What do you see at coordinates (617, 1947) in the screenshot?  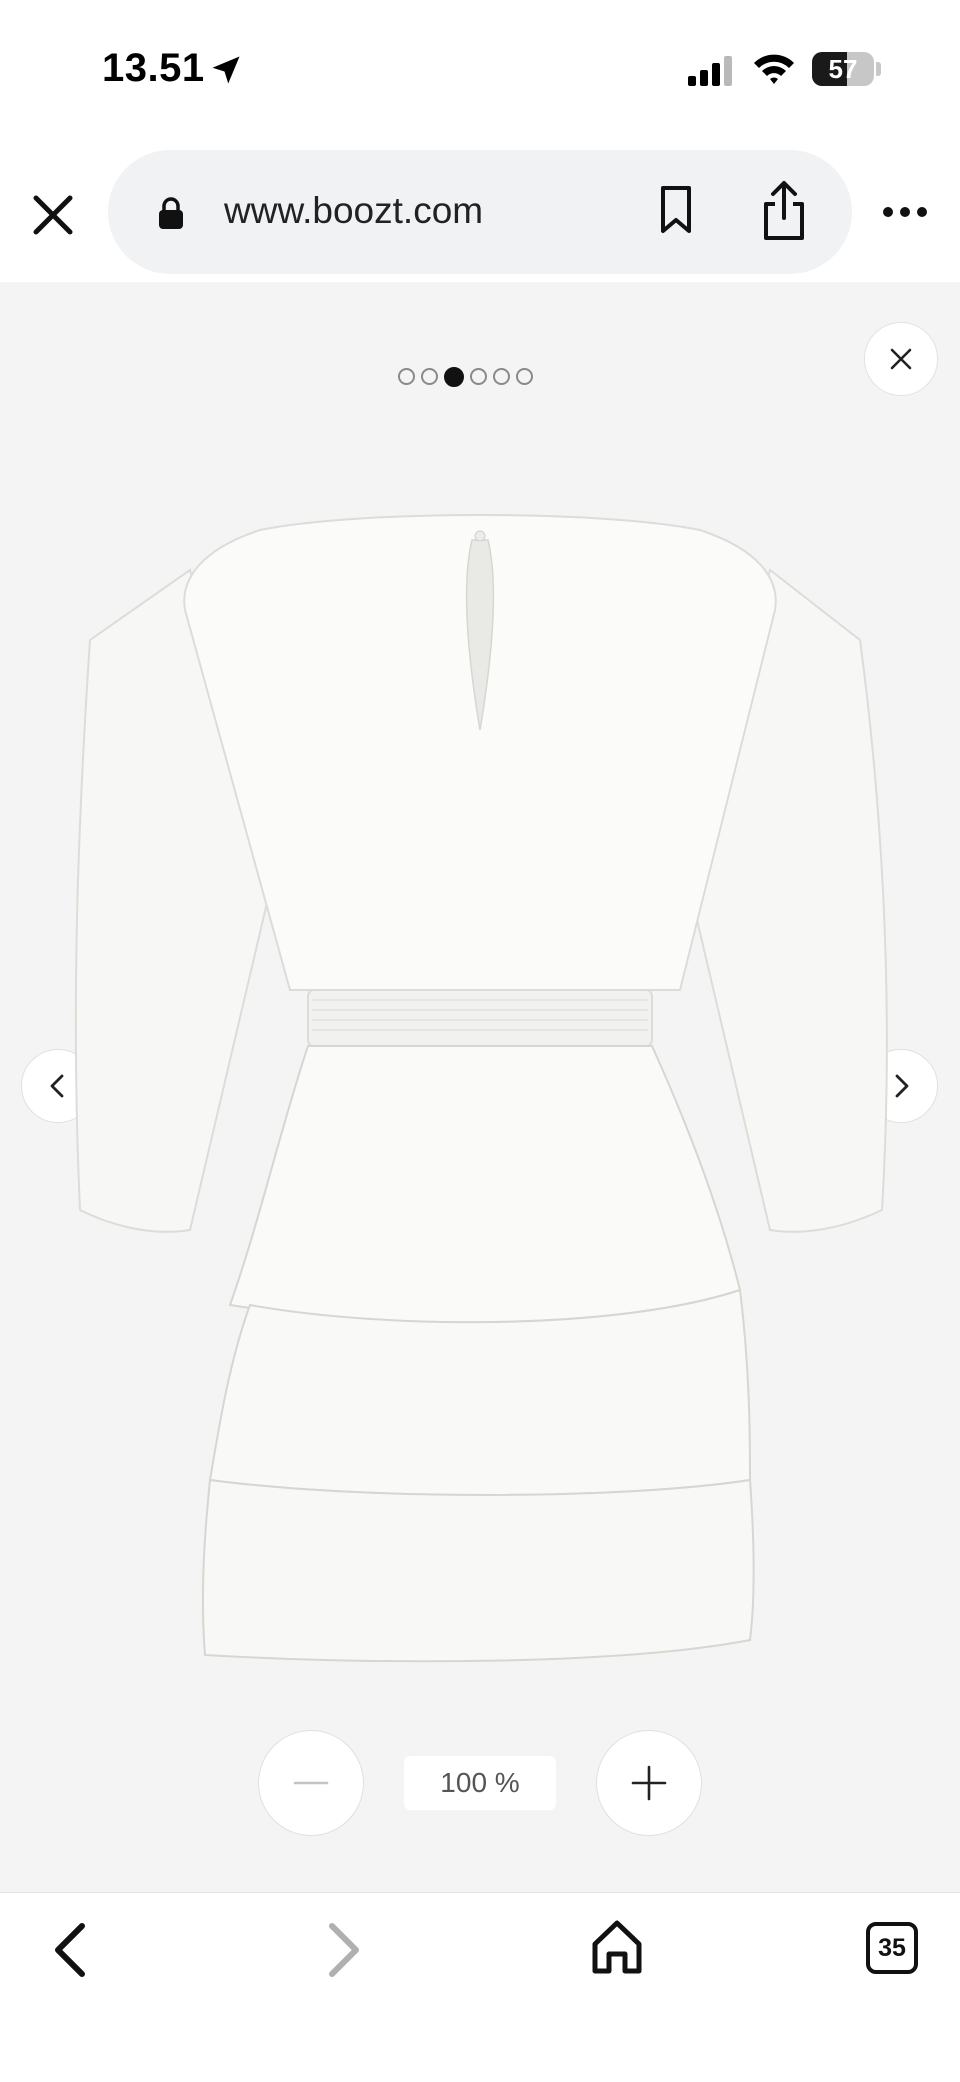 I see `home-icon` at bounding box center [617, 1947].